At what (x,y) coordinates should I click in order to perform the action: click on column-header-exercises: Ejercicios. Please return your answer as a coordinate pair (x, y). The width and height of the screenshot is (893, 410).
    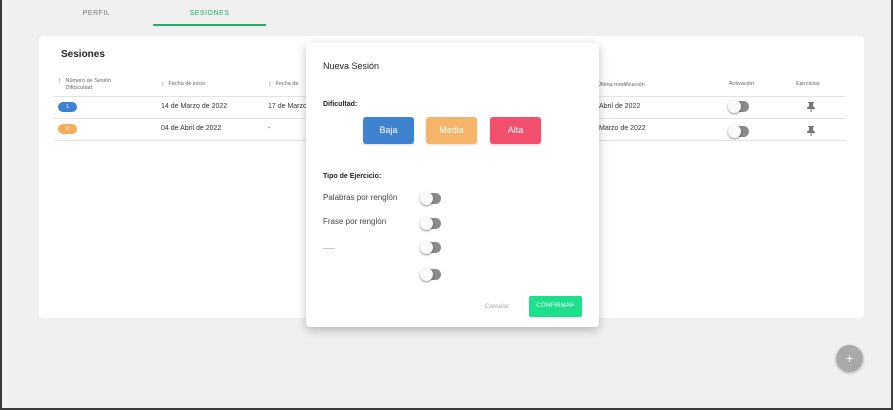
    Looking at the image, I should click on (808, 84).